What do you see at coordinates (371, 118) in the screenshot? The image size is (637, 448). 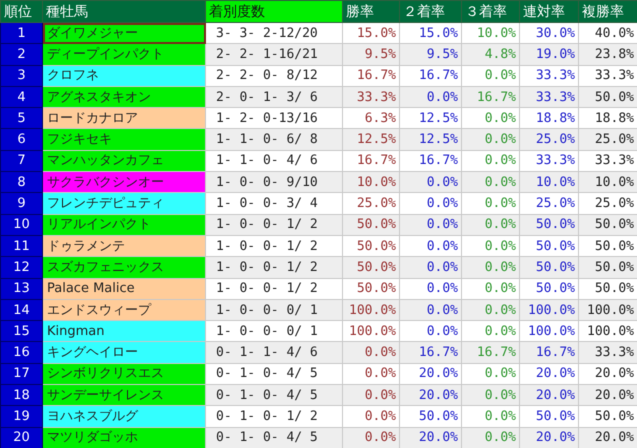 I see `rate-cell: 6.3%` at bounding box center [371, 118].